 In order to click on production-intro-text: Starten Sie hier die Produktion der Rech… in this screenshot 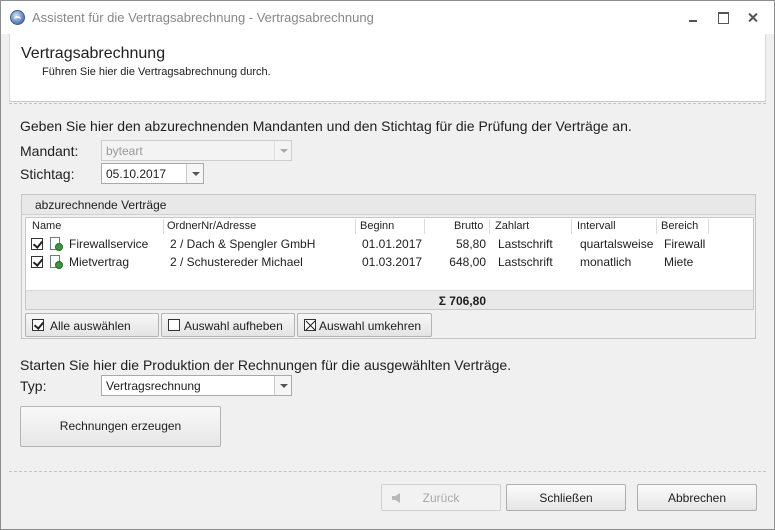, I will do `click(266, 365)`.